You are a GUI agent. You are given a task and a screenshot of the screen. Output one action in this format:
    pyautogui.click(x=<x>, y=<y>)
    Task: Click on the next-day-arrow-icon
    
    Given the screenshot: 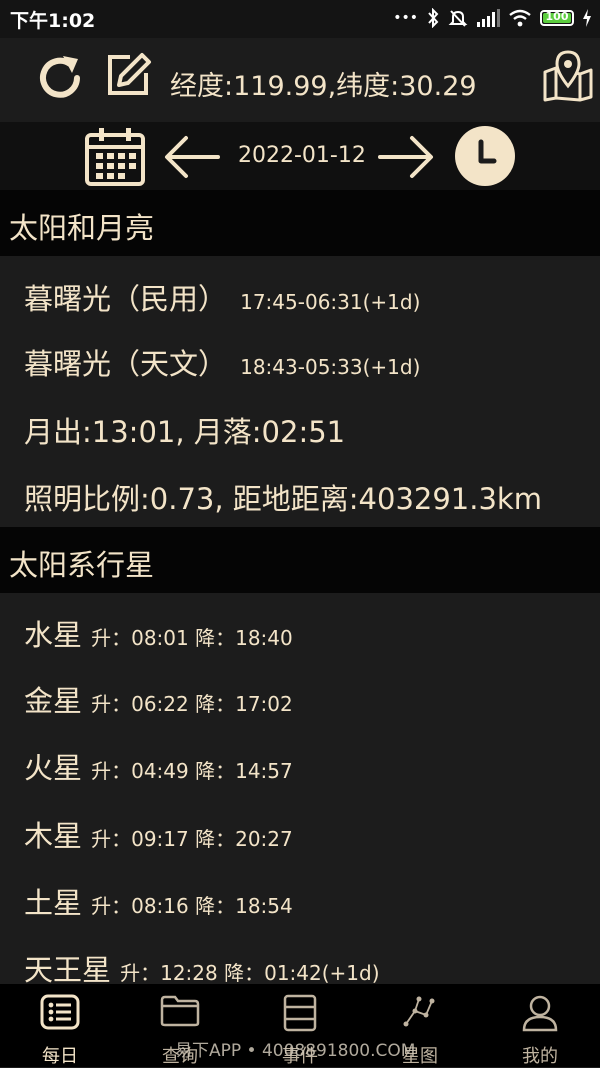 What is the action you would take?
    pyautogui.click(x=406, y=157)
    